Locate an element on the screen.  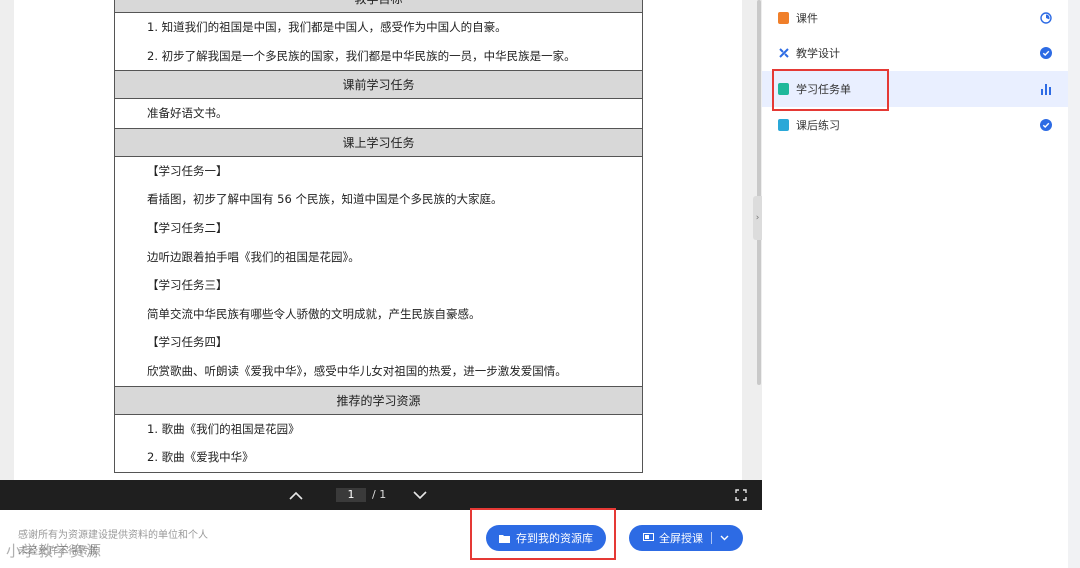
fullscreen-icon is located at coordinates (741, 495).